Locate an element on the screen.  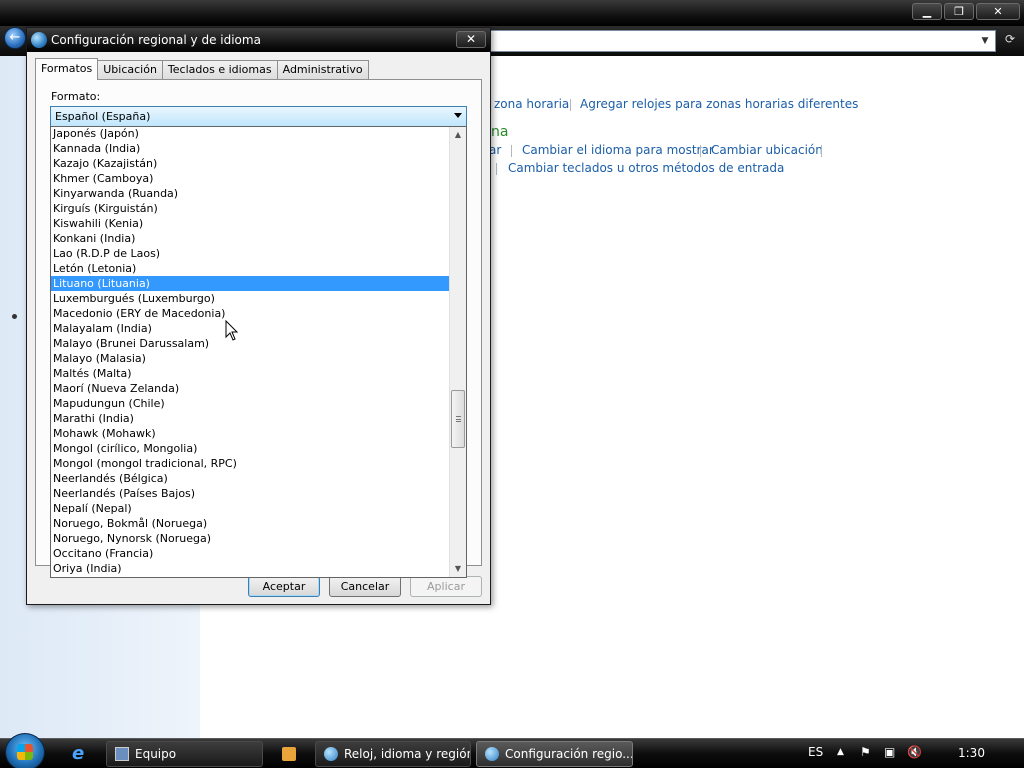
format-option: Lao (R.D.P de Laos) is located at coordinates (250, 253).